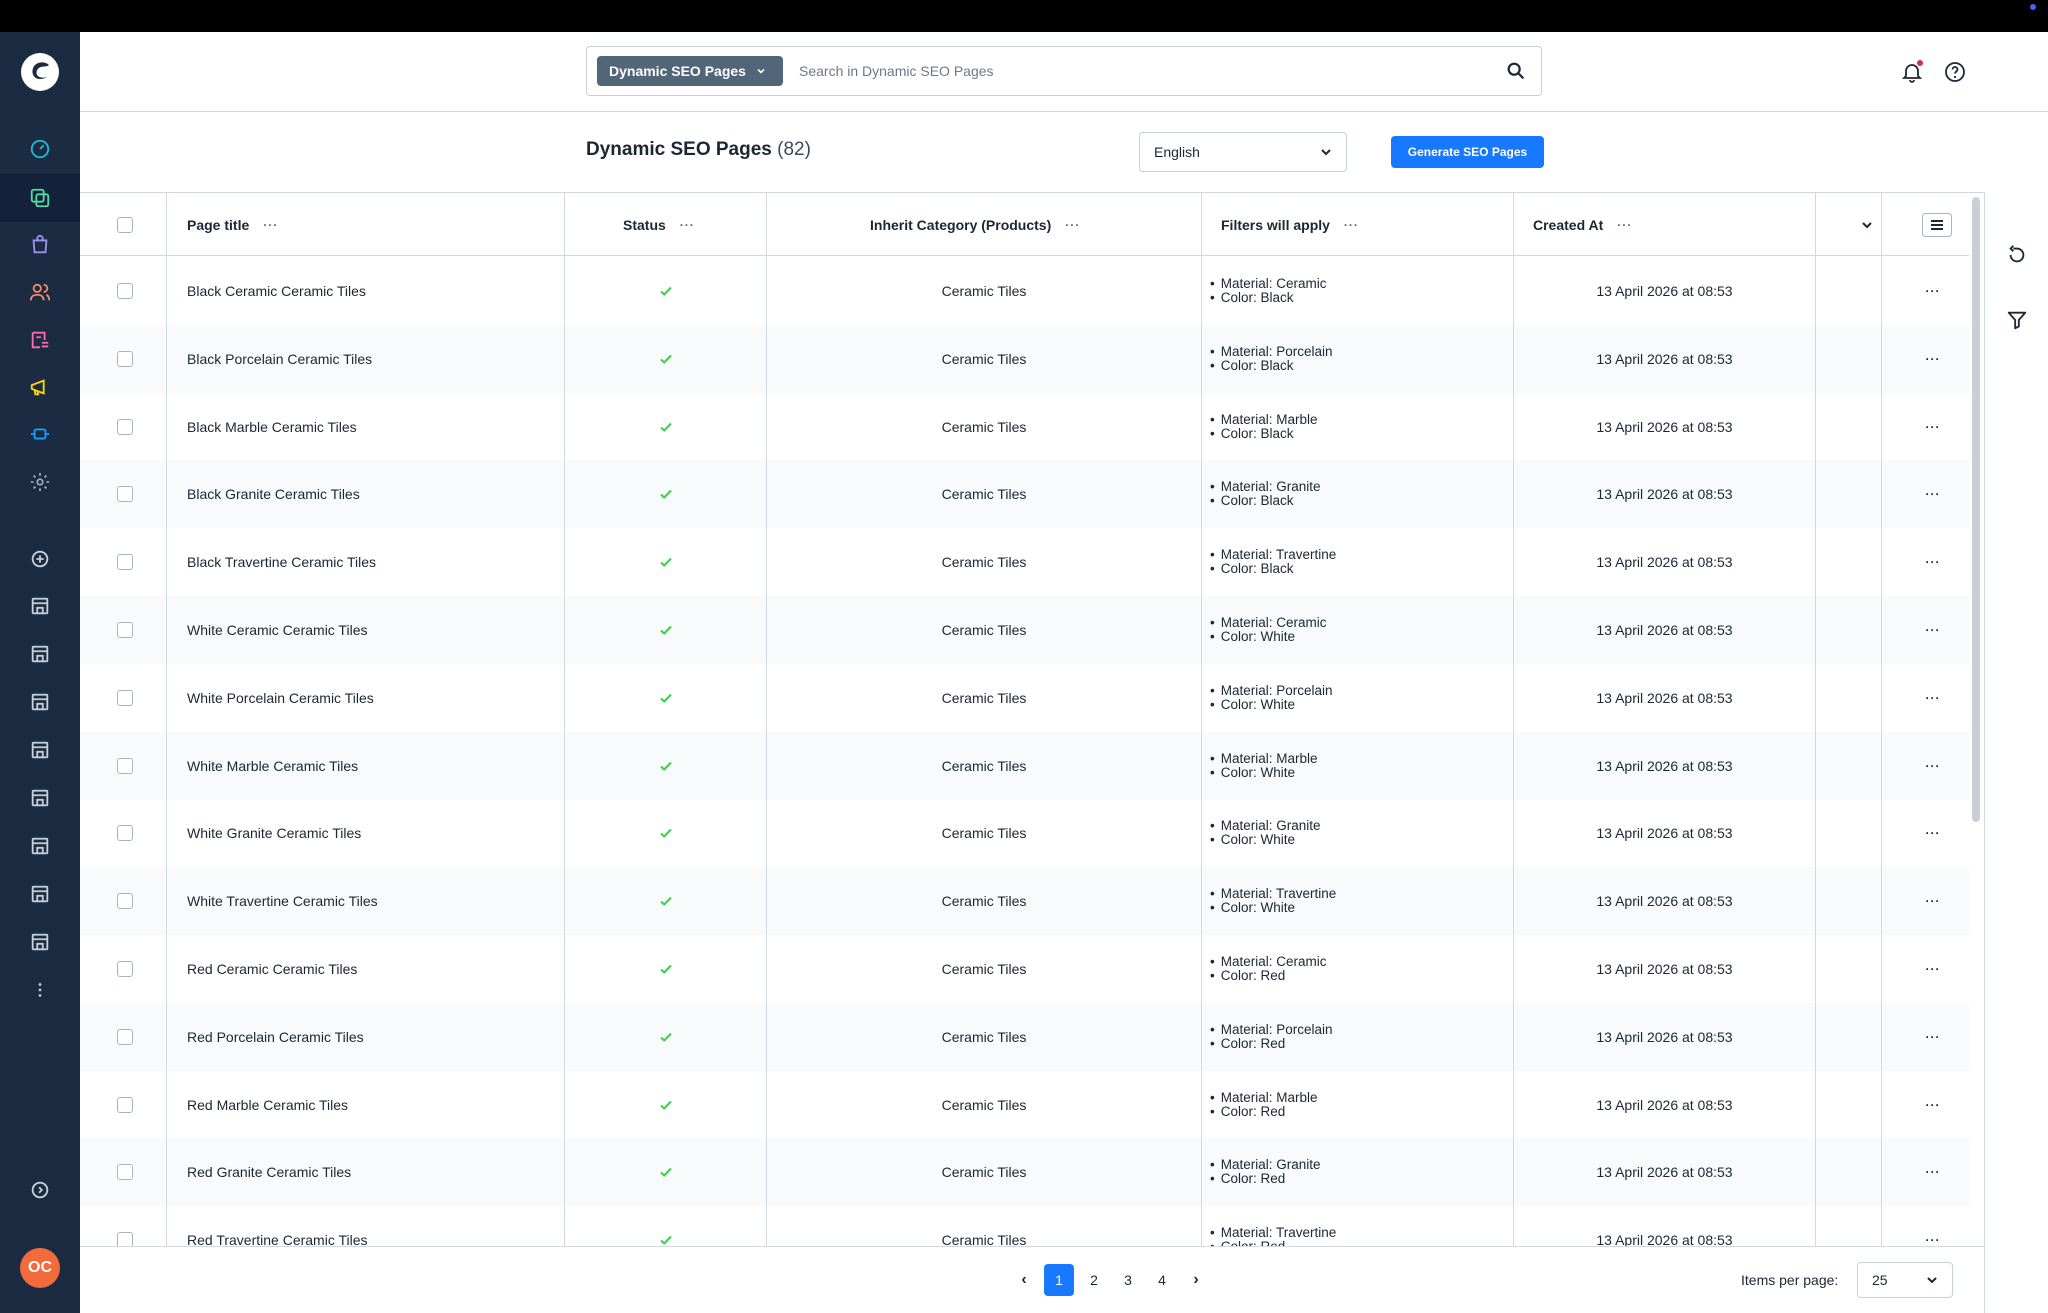  What do you see at coordinates (40, 340) in the screenshot?
I see `content-icon` at bounding box center [40, 340].